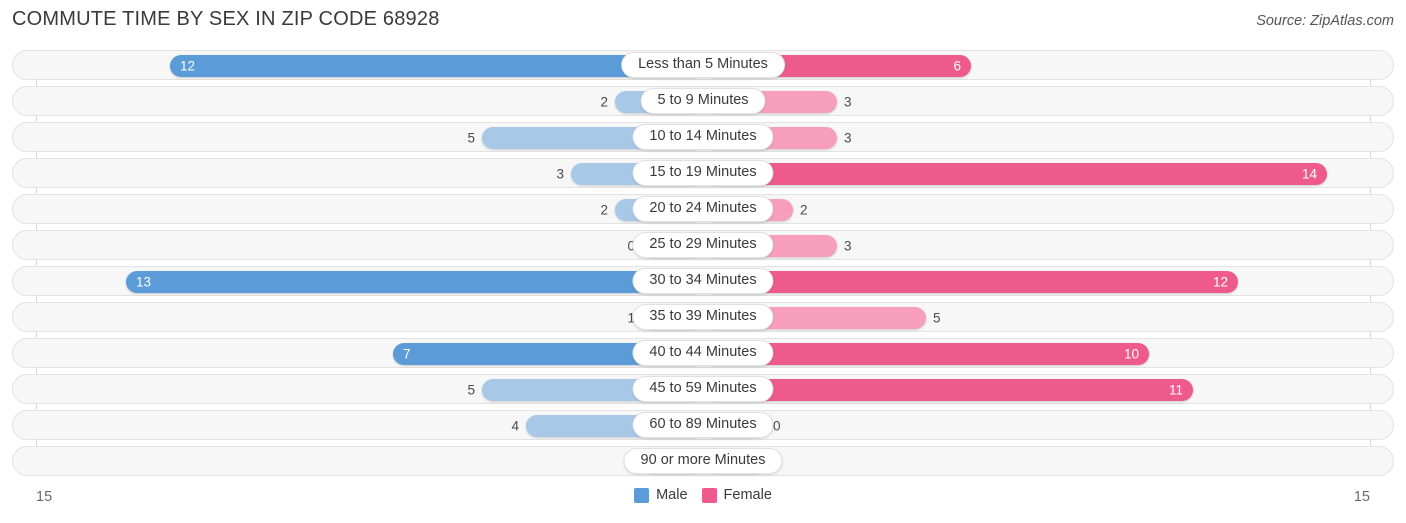 This screenshot has width=1406, height=523. I want to click on page-title: COMMUTE TIME BY SEX IN ZIP CODE 68928, so click(226, 19).